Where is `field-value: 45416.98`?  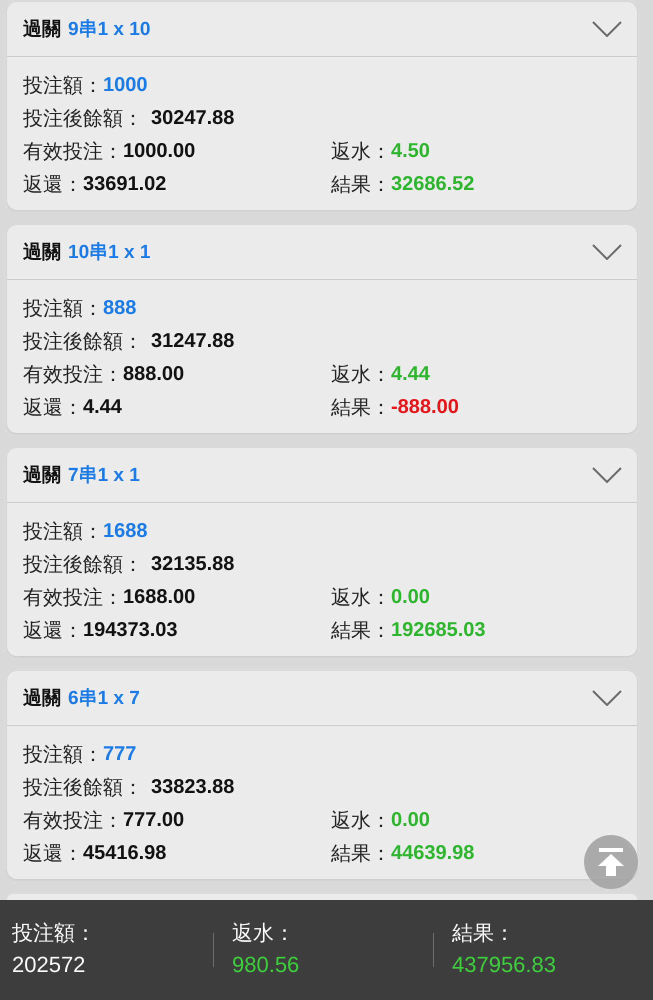
field-value: 45416.98 is located at coordinates (124, 853).